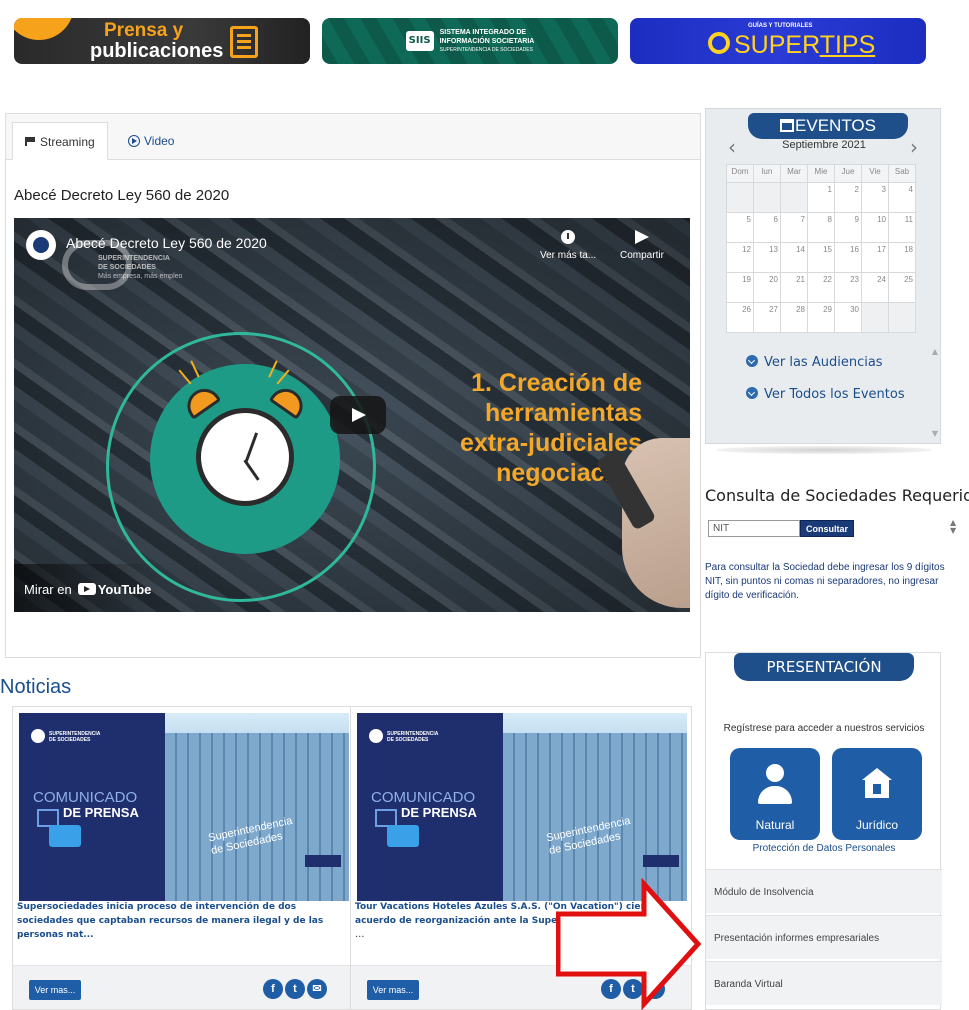 The height and width of the screenshot is (1010, 969). I want to click on calendar-day: 15, so click(821, 257).